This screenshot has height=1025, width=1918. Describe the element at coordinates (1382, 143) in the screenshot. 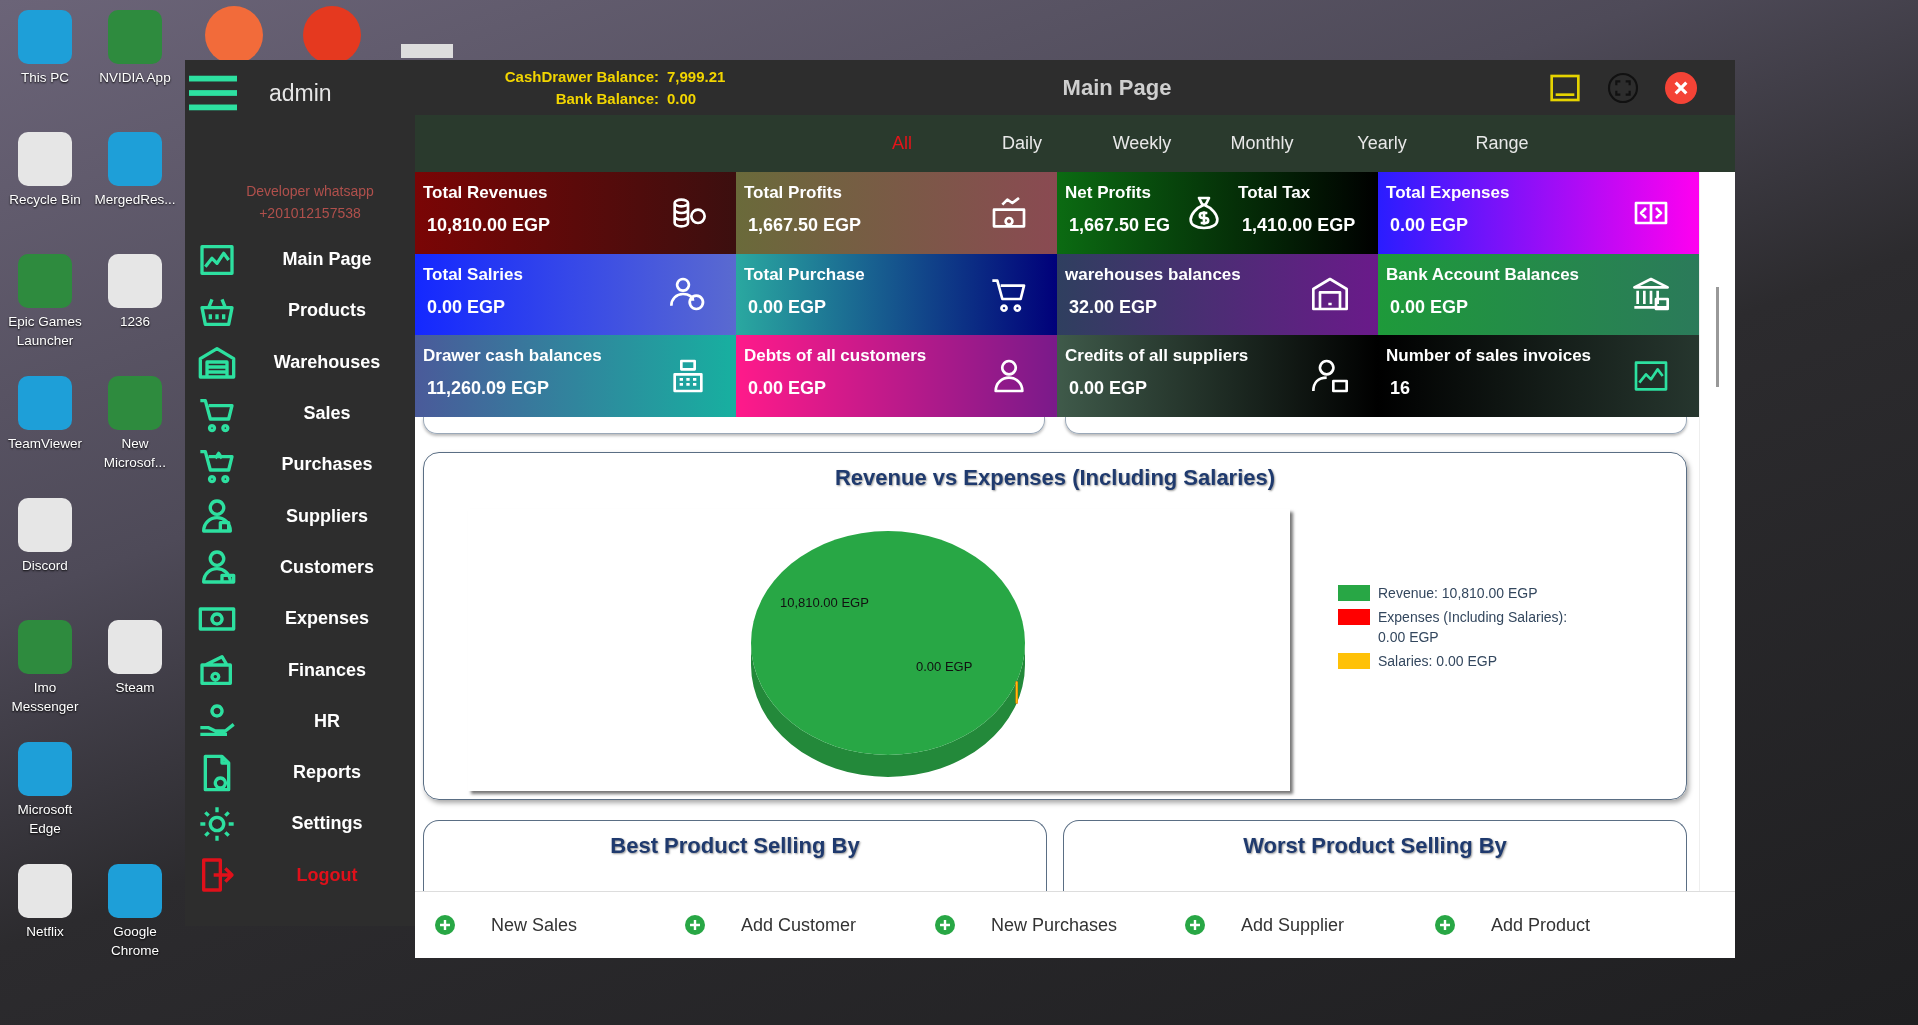

I see `period-tab: Yearly` at that location.